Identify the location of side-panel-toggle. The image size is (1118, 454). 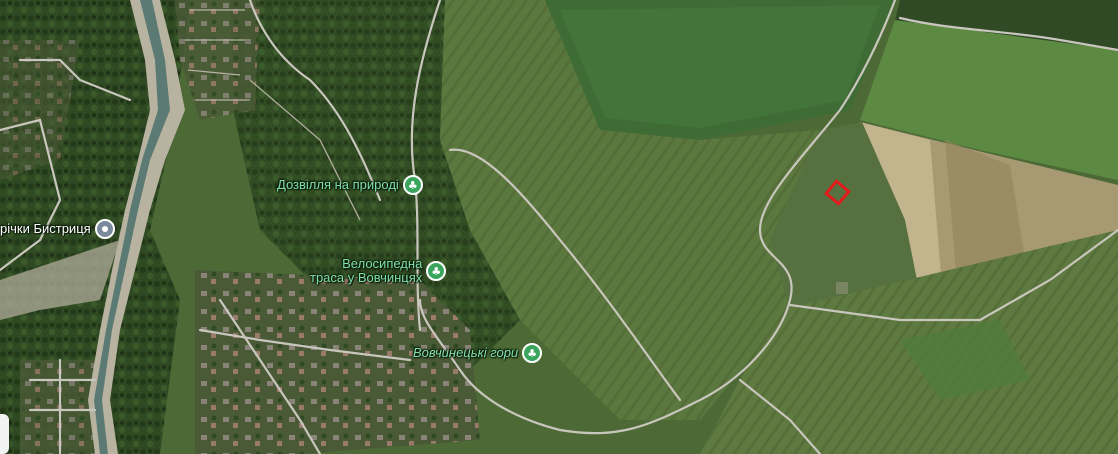
(4, 434).